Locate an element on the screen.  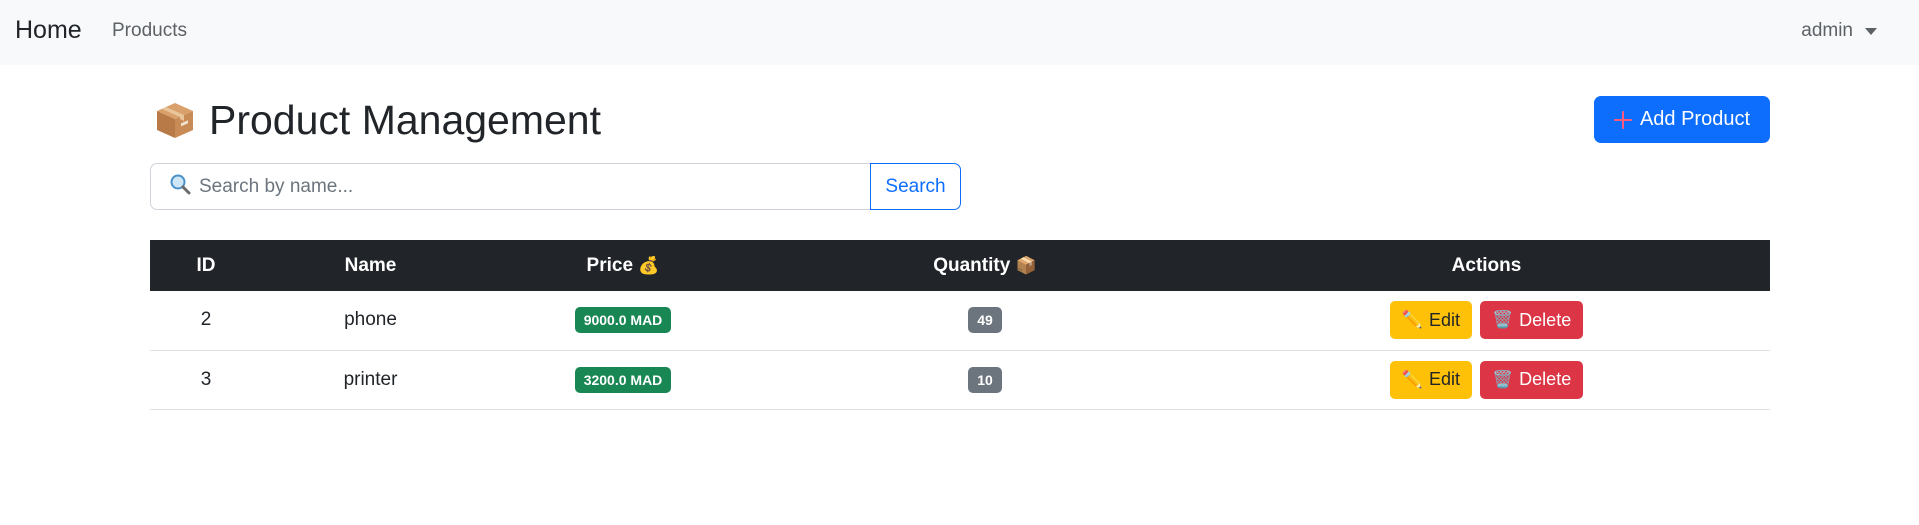
search-form: Search is located at coordinates (555, 186).